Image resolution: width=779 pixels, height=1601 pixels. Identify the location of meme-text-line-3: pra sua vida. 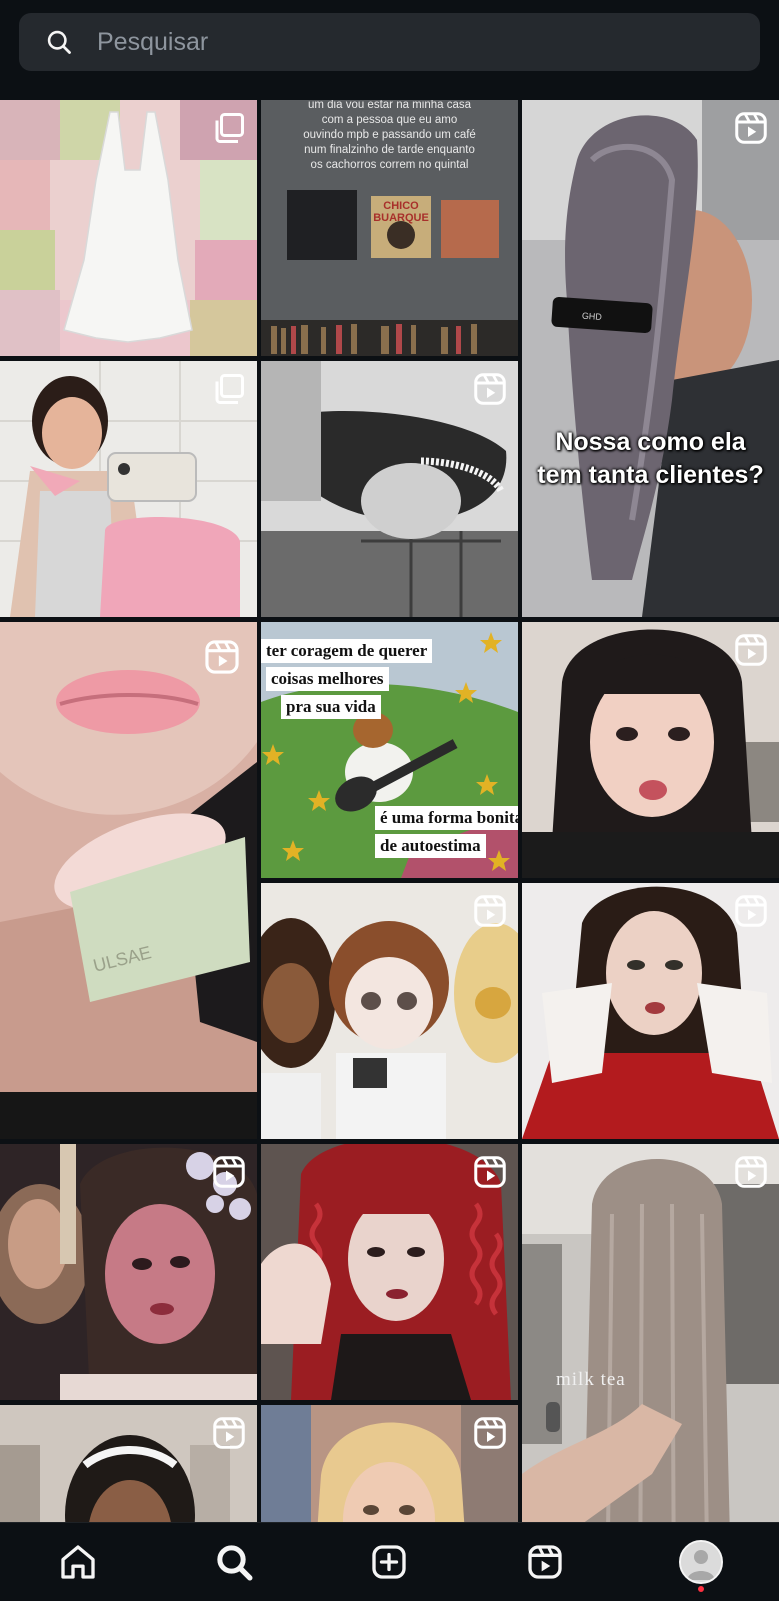
(331, 707).